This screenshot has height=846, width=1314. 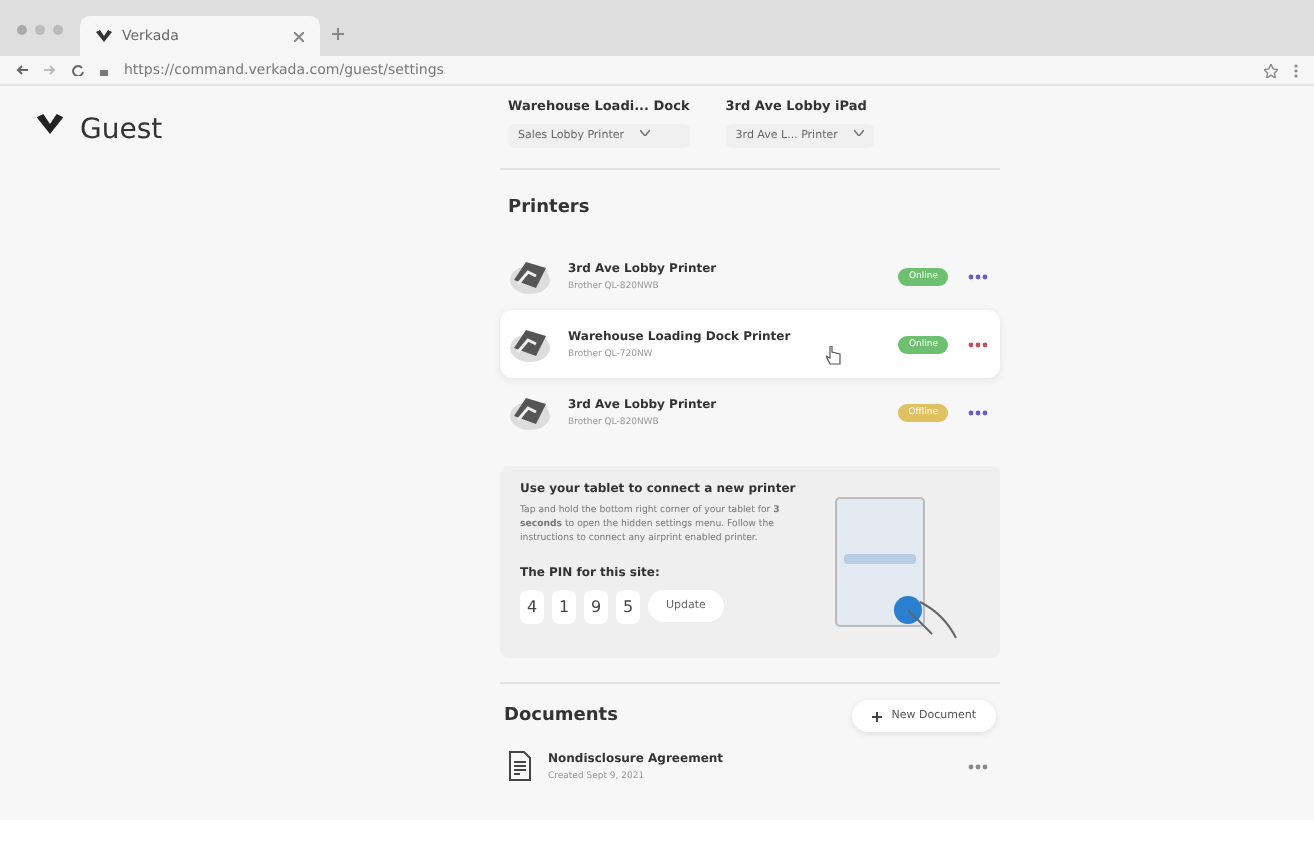 I want to click on app-title: Guest, so click(x=121, y=130).